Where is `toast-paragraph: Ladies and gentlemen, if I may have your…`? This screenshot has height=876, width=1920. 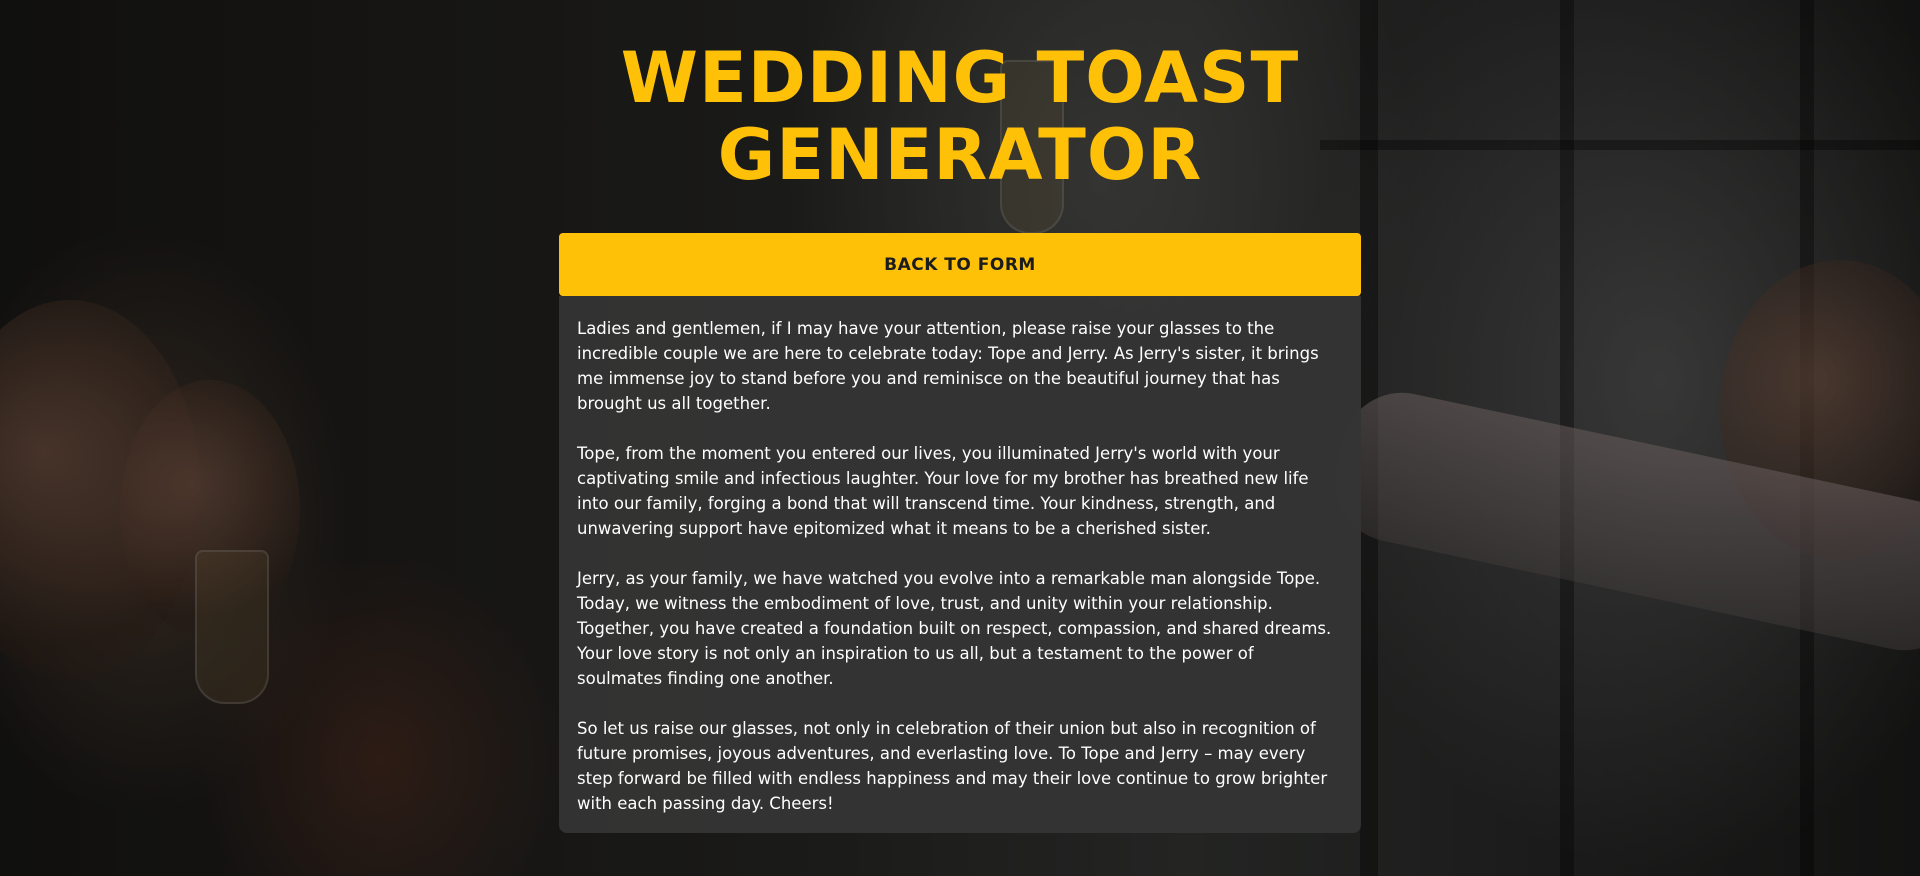
toast-paragraph: Ladies and gentlemen, if I may have your… is located at coordinates (948, 366).